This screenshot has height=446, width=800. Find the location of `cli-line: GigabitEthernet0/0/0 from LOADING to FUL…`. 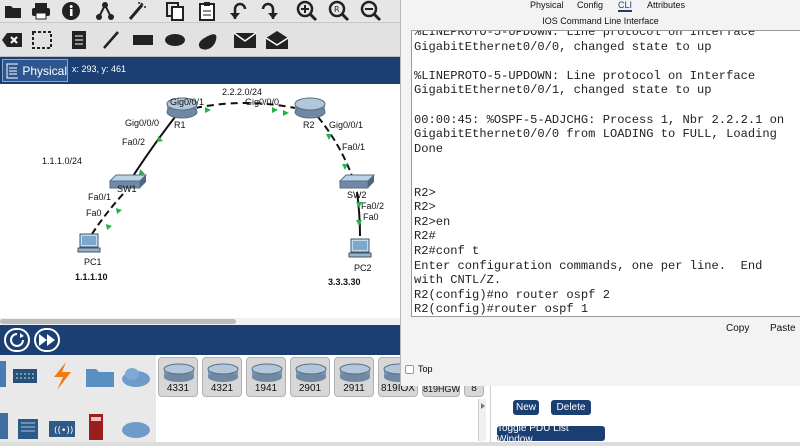

cli-line: GigabitEthernet0/0/0 from LOADING to FUL… is located at coordinates (604, 134).